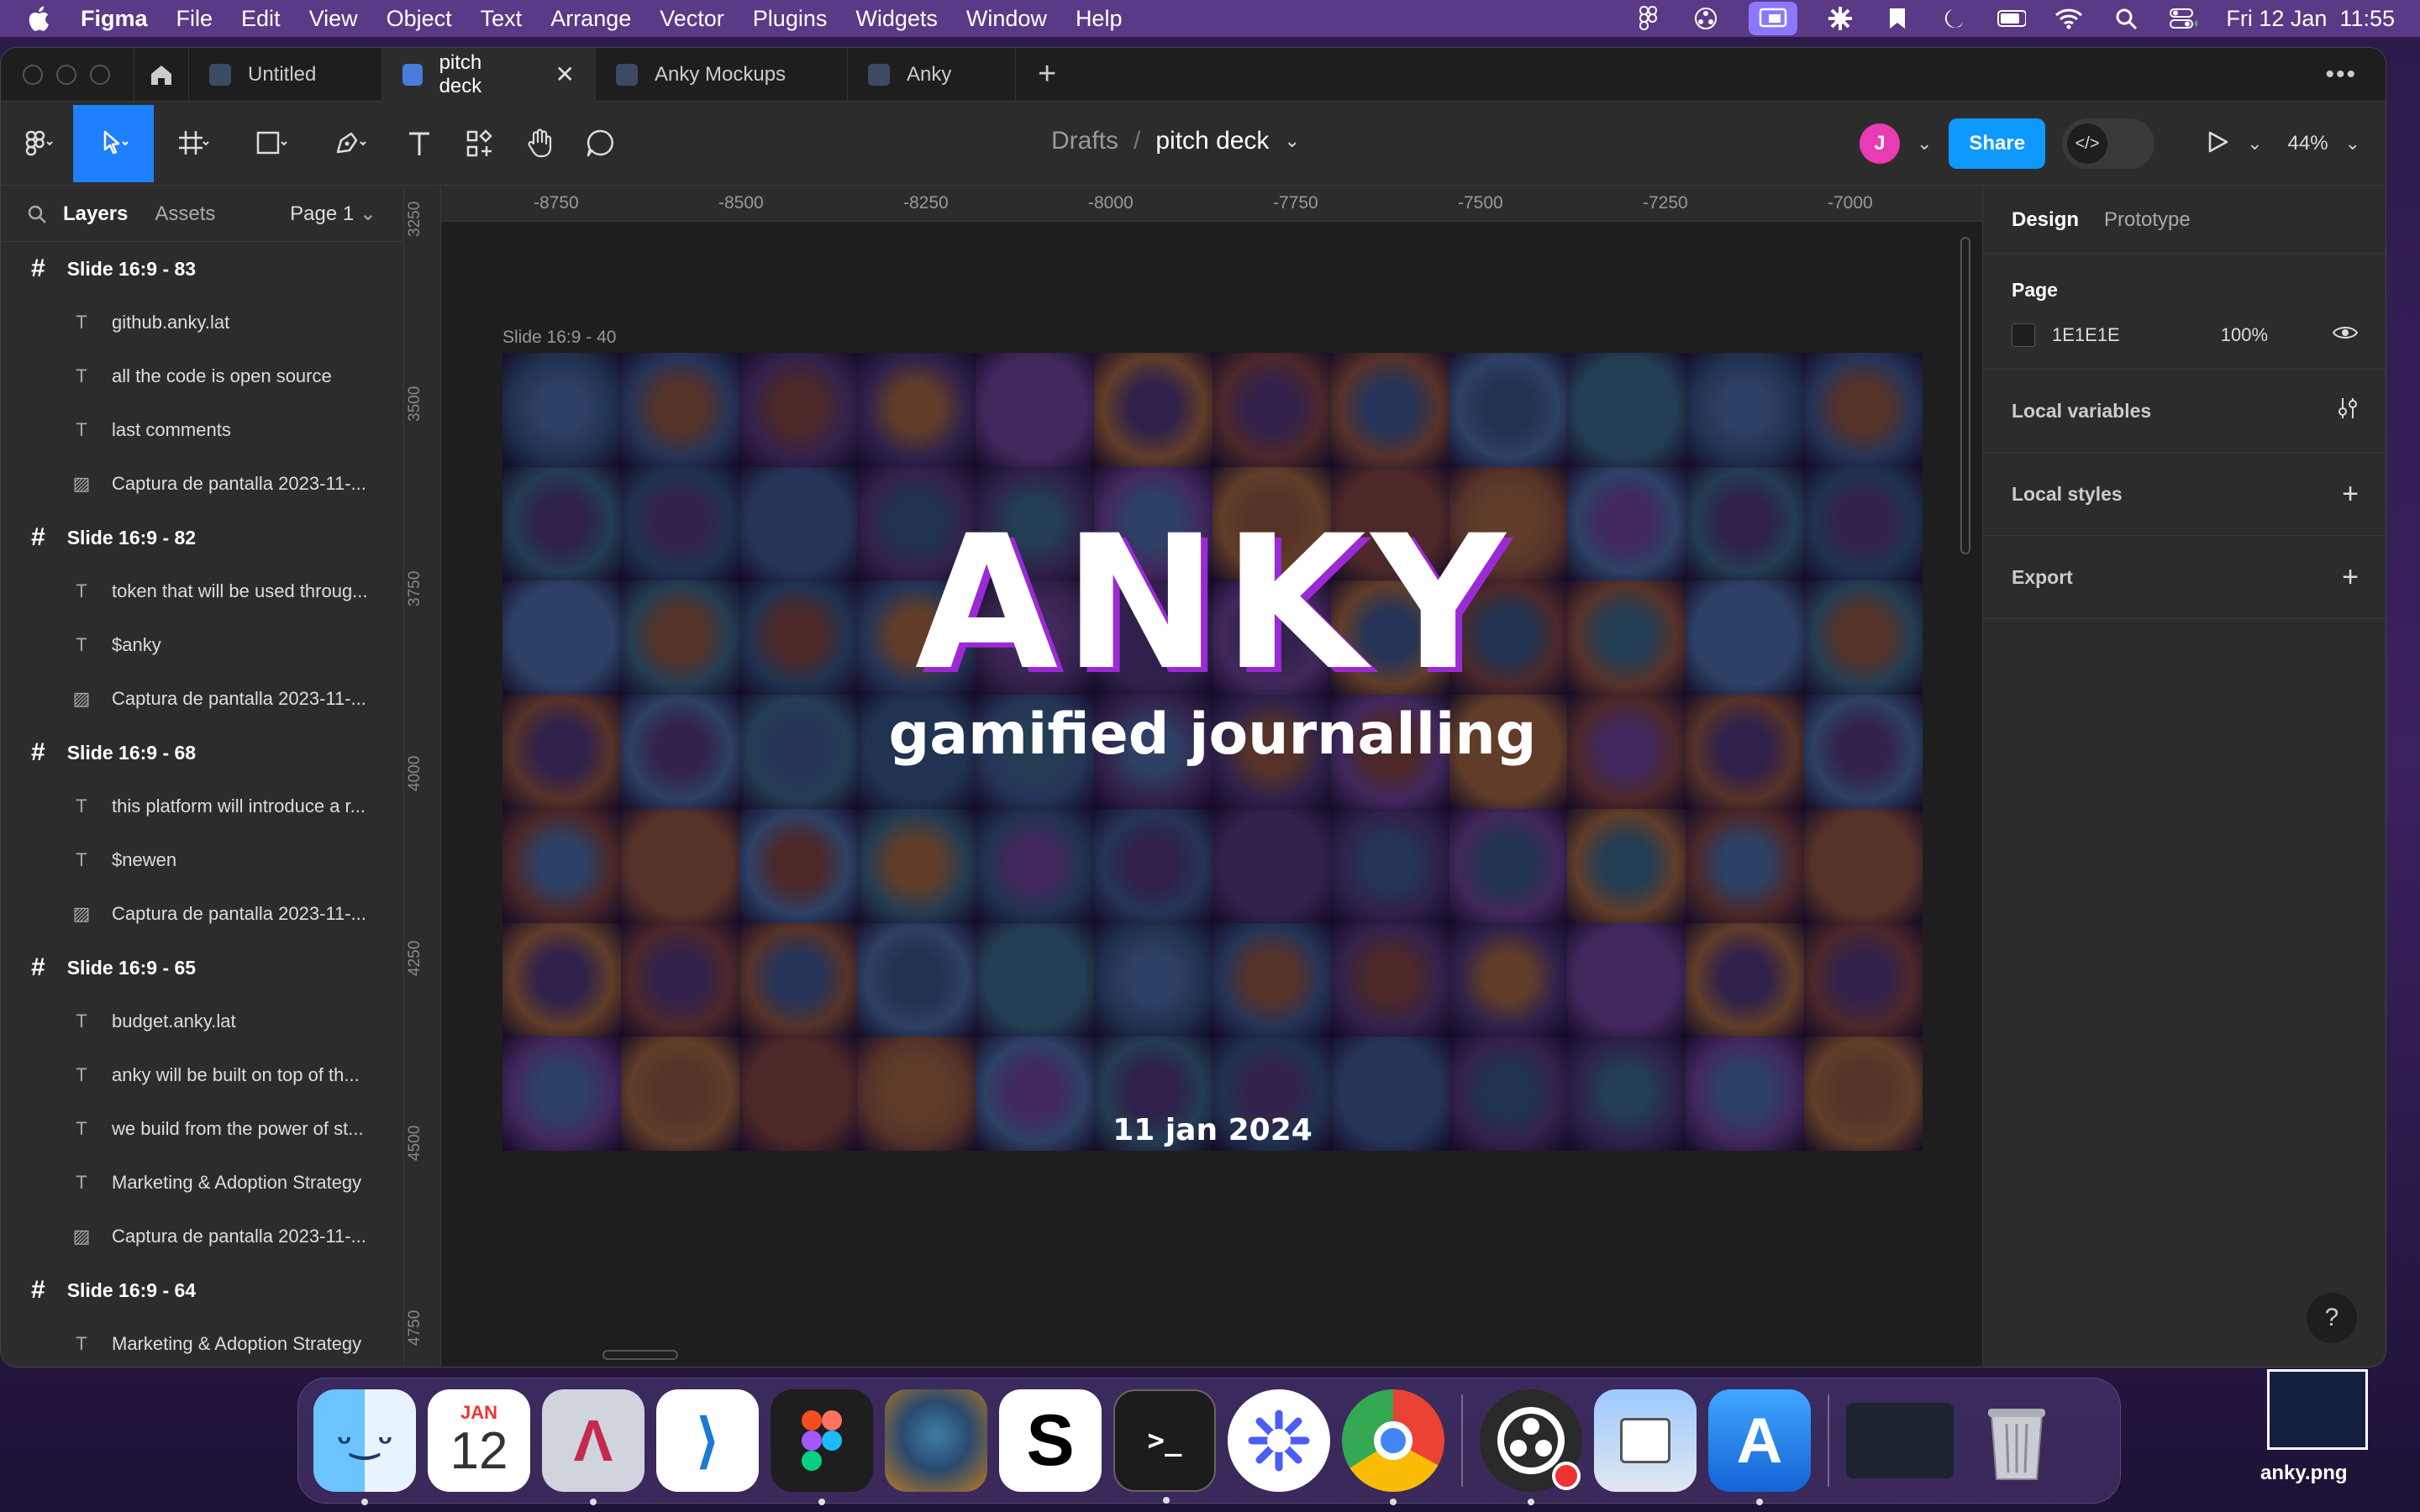 Image resolution: width=2420 pixels, height=1512 pixels. I want to click on finder-app-icon: ᵕ‿ᵕ, so click(364, 1447).